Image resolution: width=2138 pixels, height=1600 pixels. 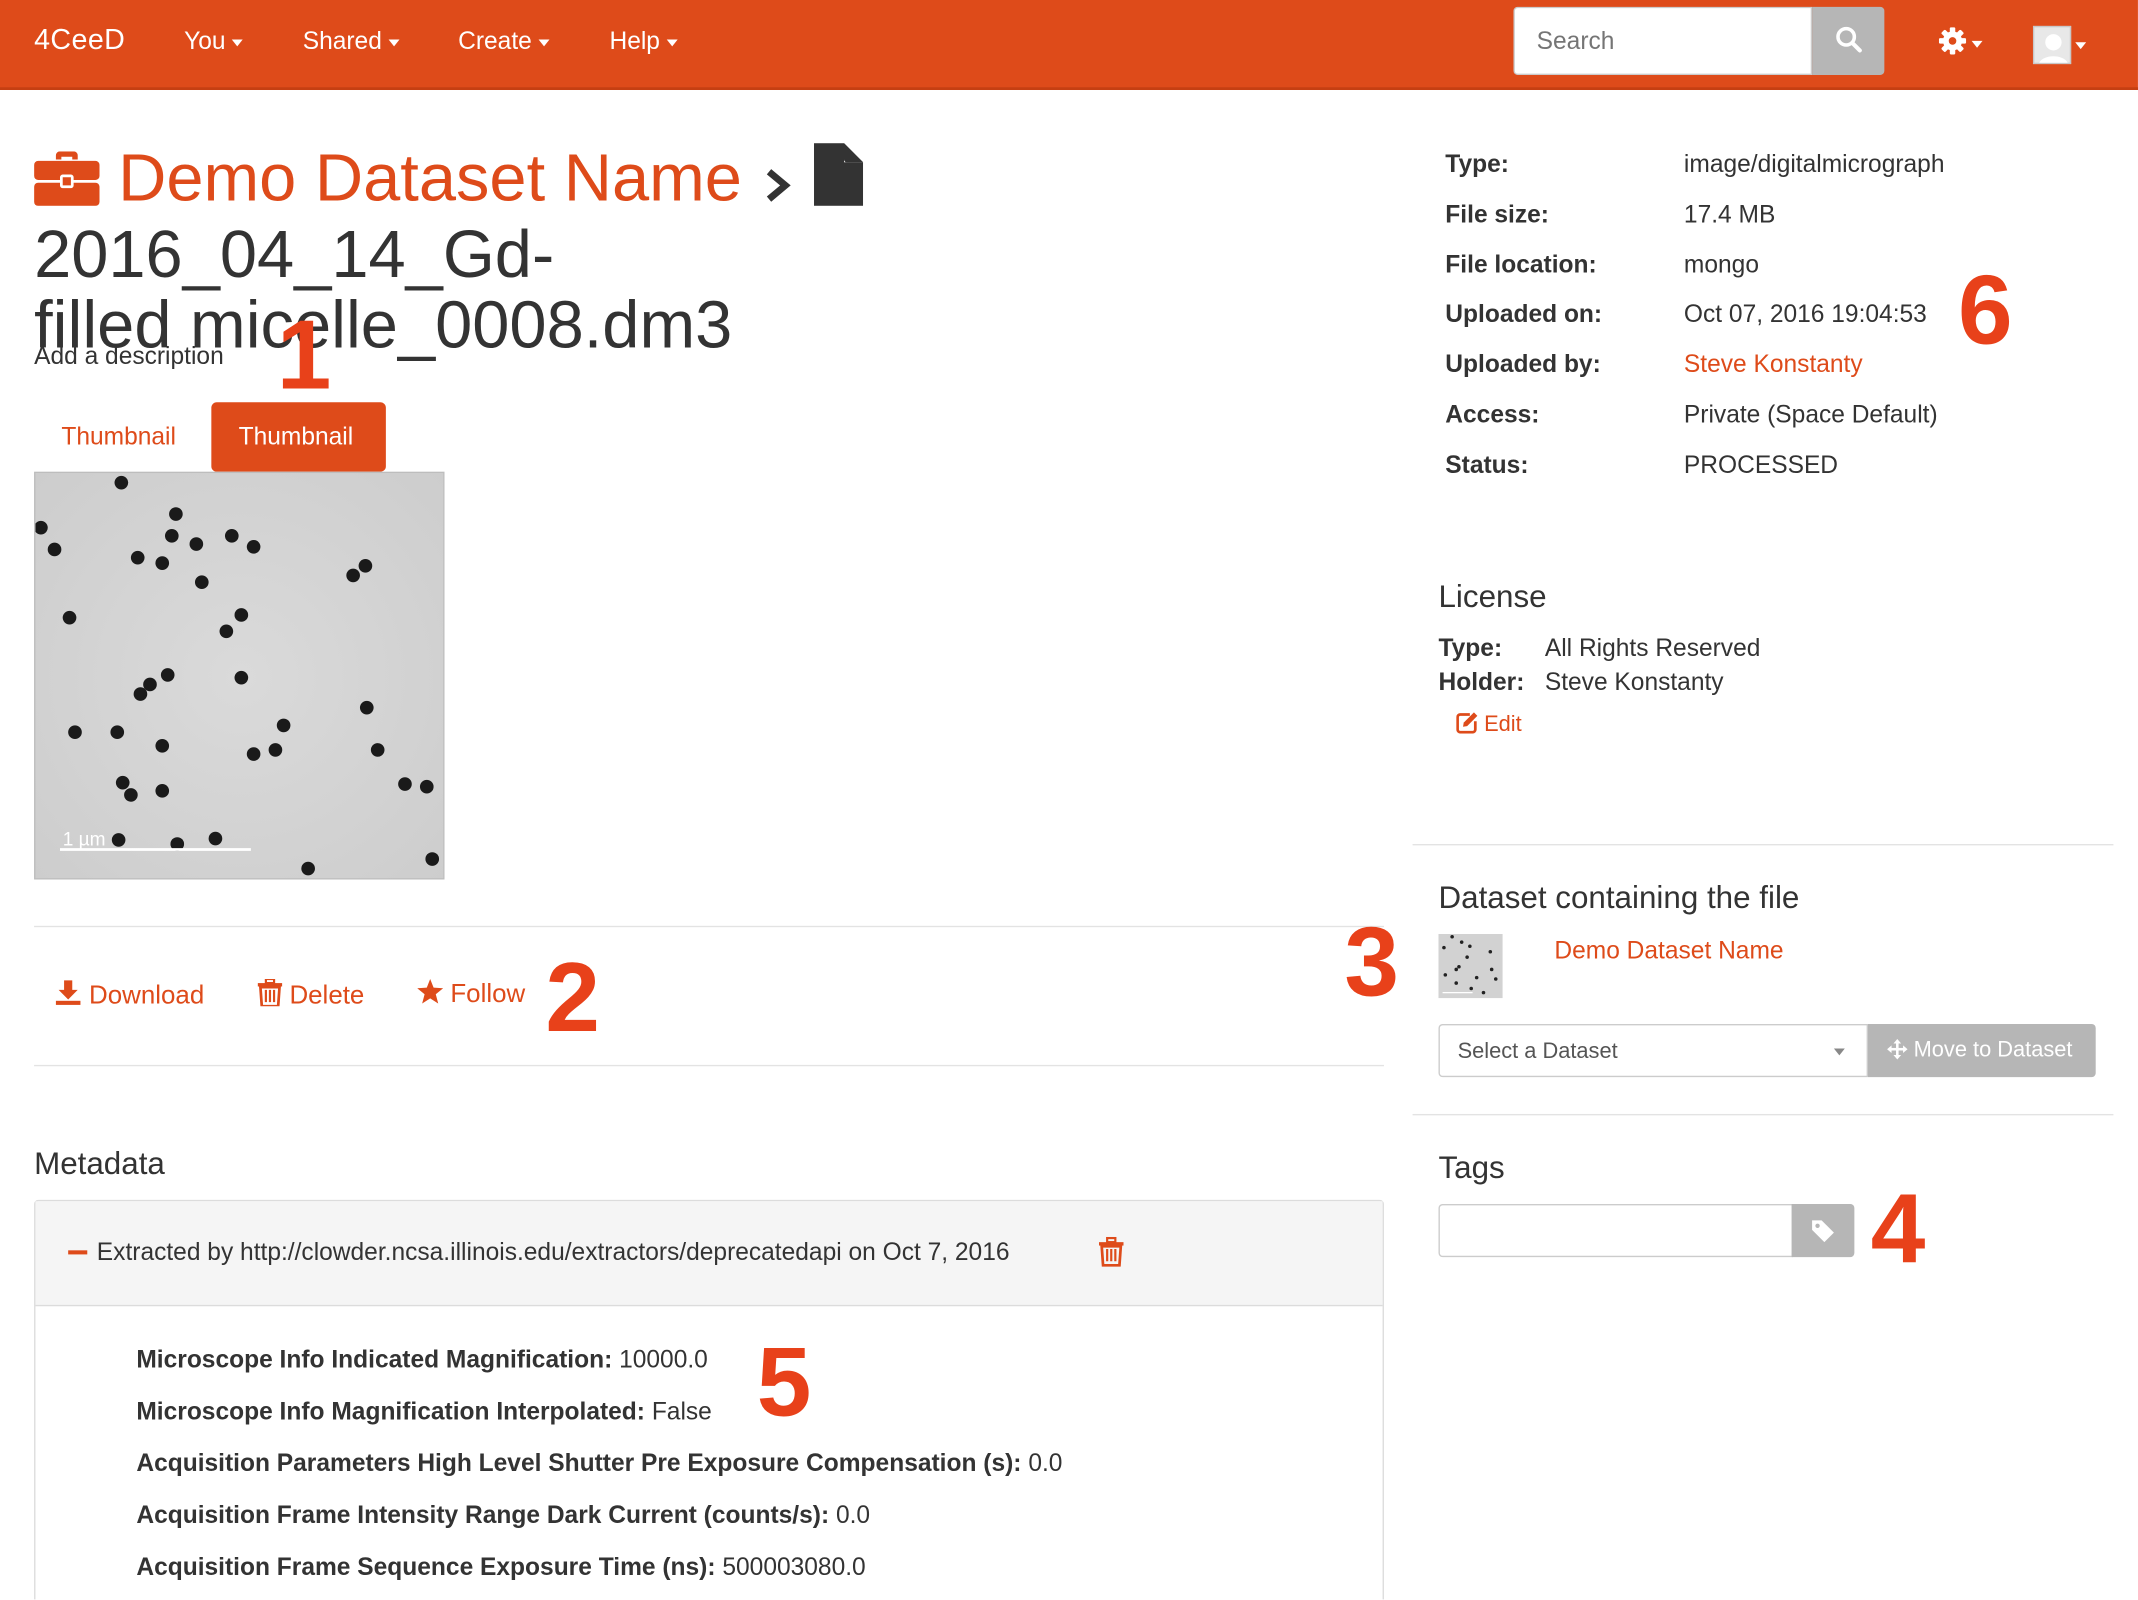 What do you see at coordinates (1839, 1052) in the screenshot?
I see `chevron-down-icon` at bounding box center [1839, 1052].